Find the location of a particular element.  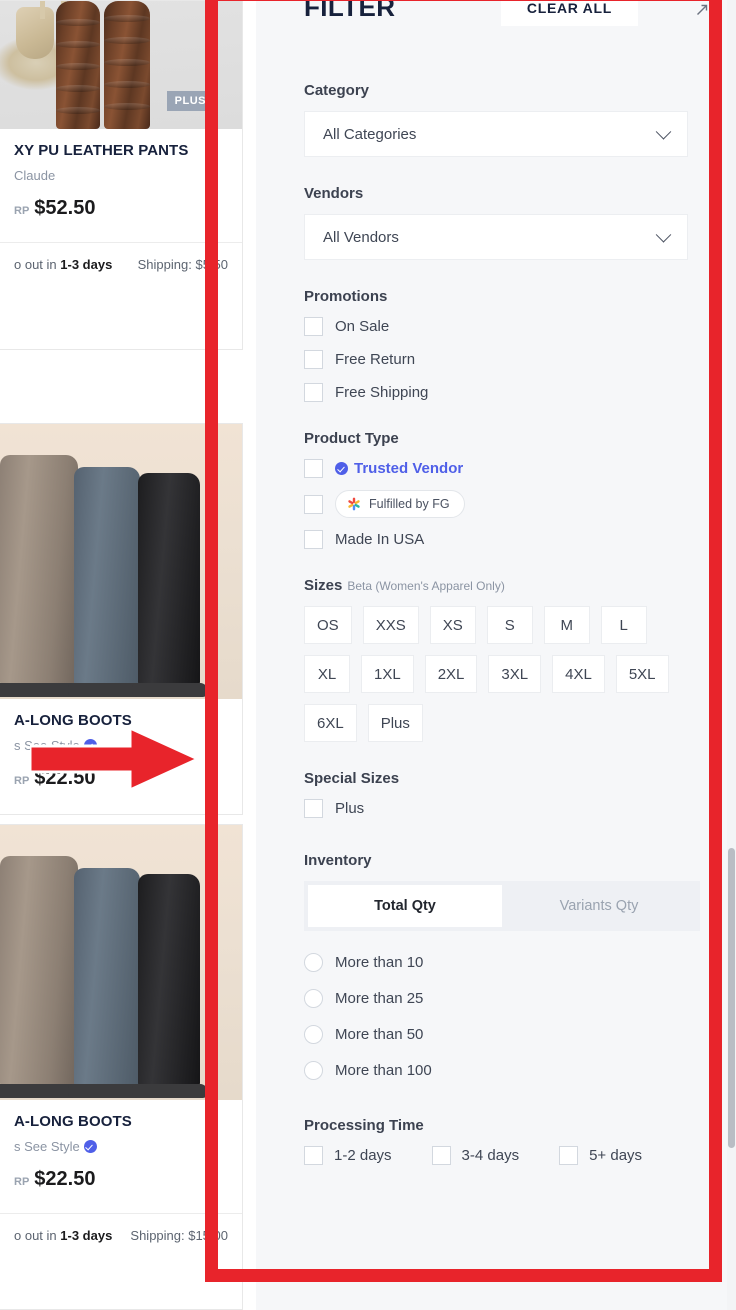

tab-variants-qty: Variants Qty is located at coordinates (599, 906).